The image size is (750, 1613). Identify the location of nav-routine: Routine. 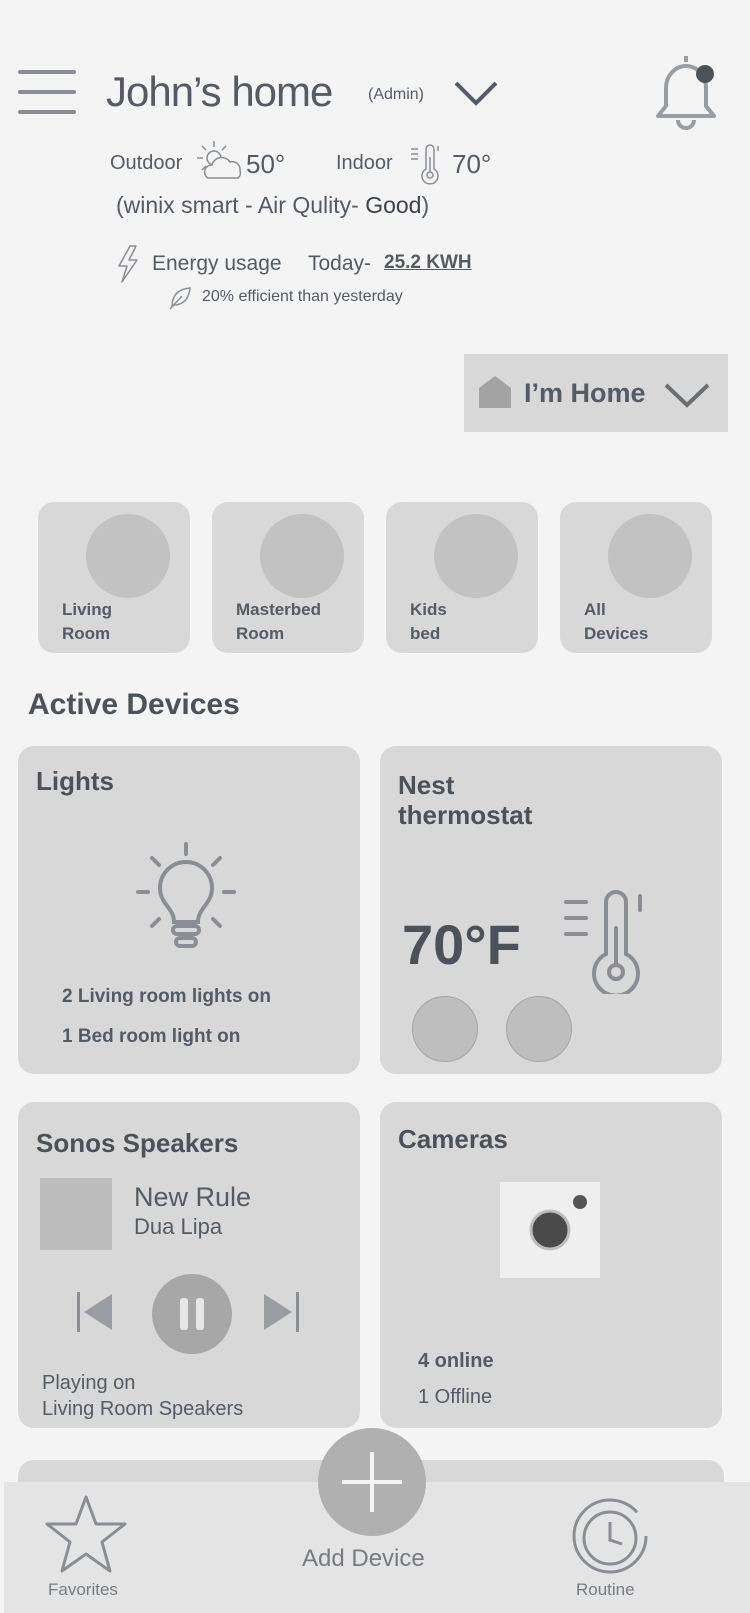
(611, 1551).